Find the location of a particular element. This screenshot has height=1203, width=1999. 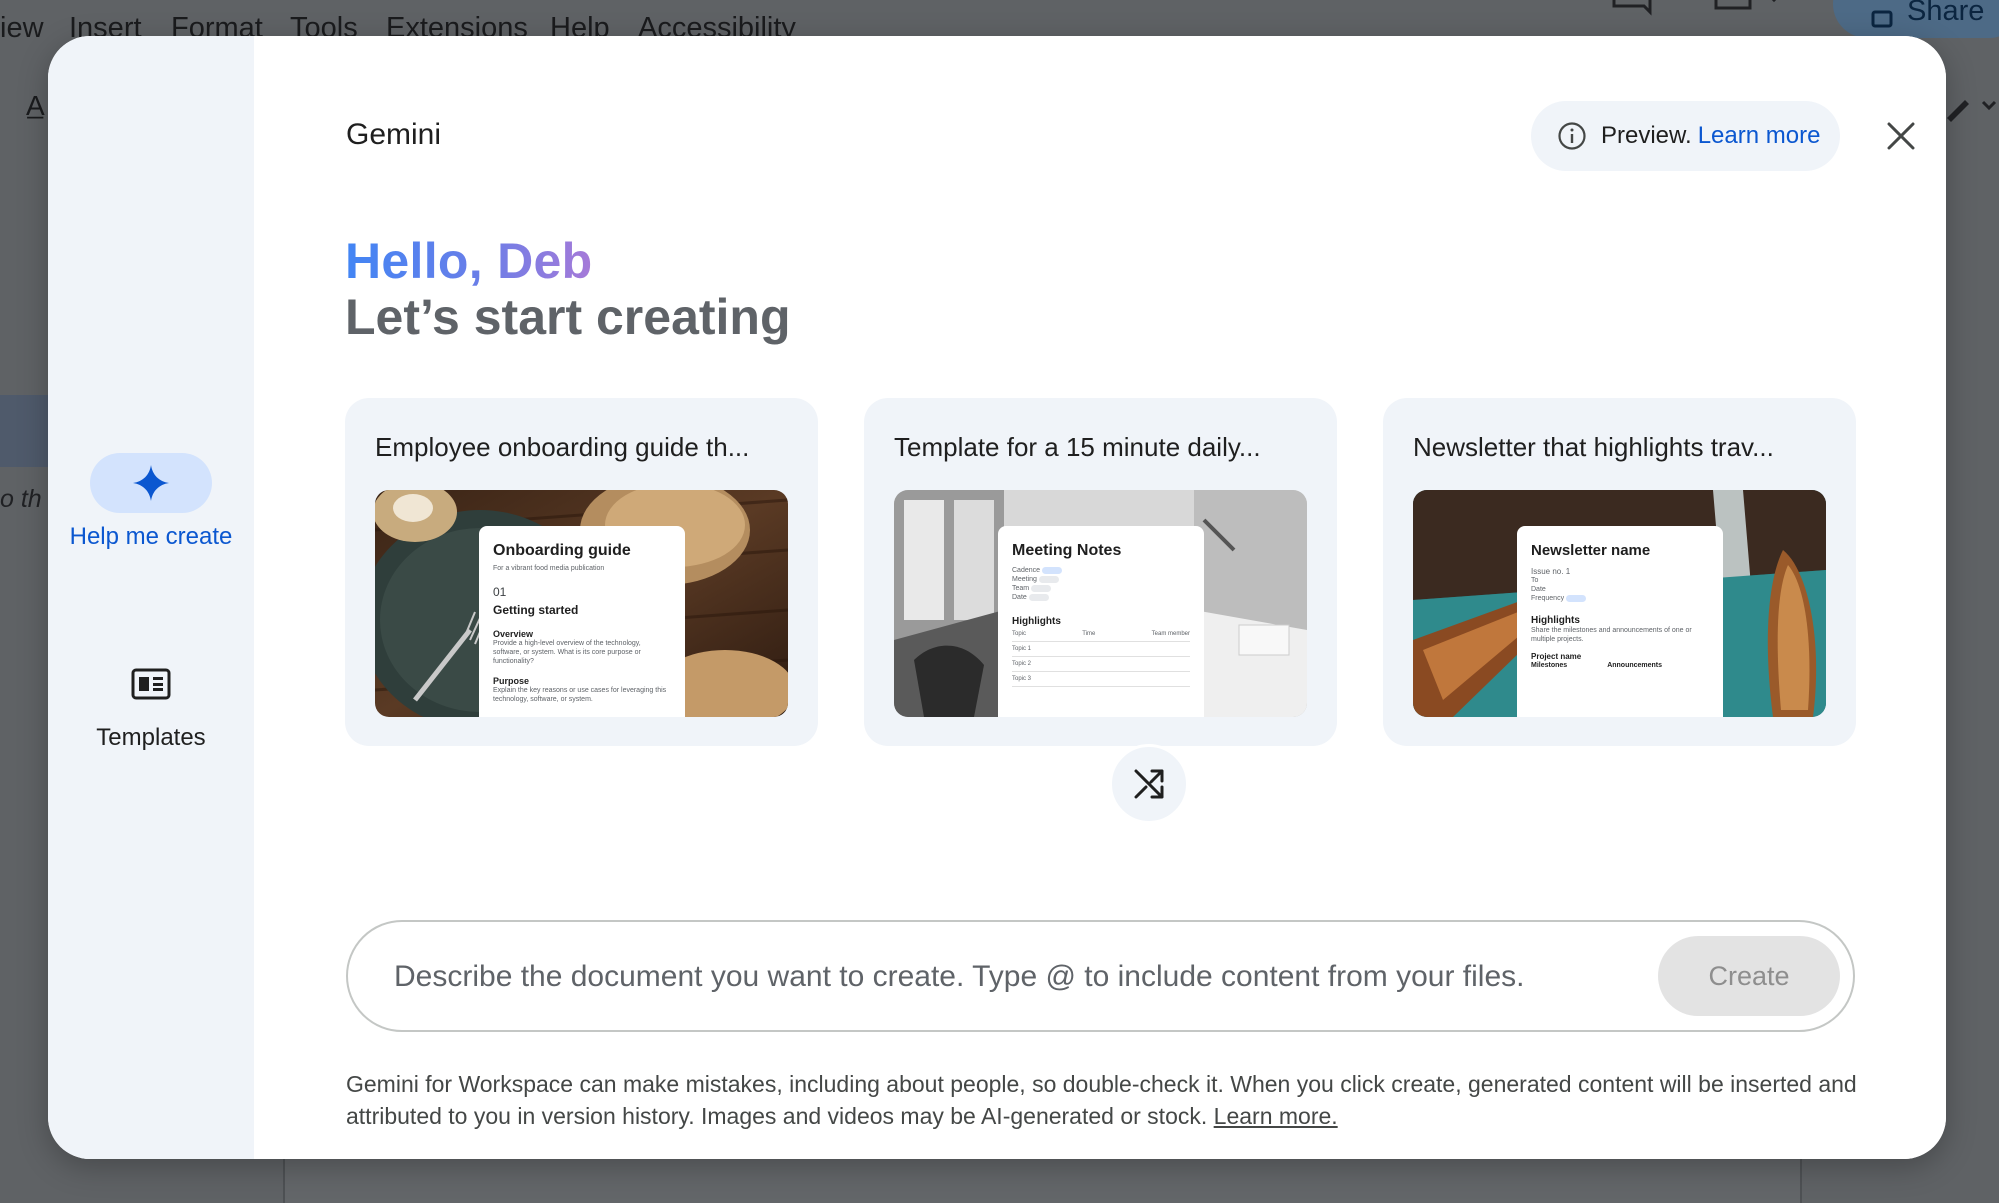

share-label: Share is located at coordinates (1946, 13).